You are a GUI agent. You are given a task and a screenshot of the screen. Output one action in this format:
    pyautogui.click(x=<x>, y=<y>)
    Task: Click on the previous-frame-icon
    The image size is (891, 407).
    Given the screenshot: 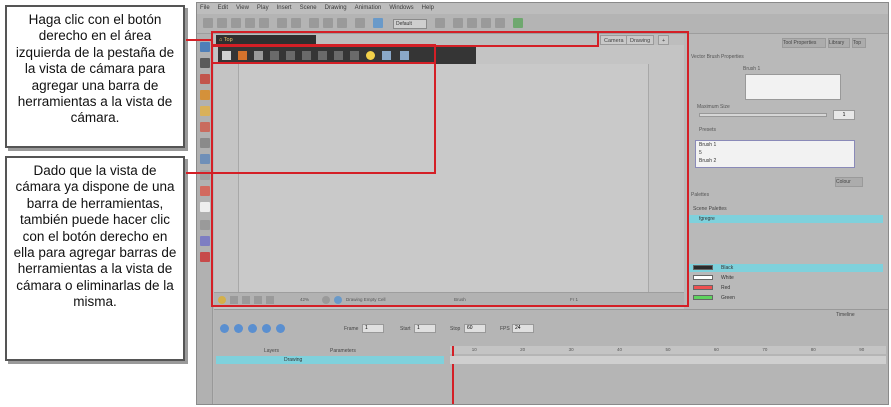 What is the action you would take?
    pyautogui.click(x=252, y=328)
    